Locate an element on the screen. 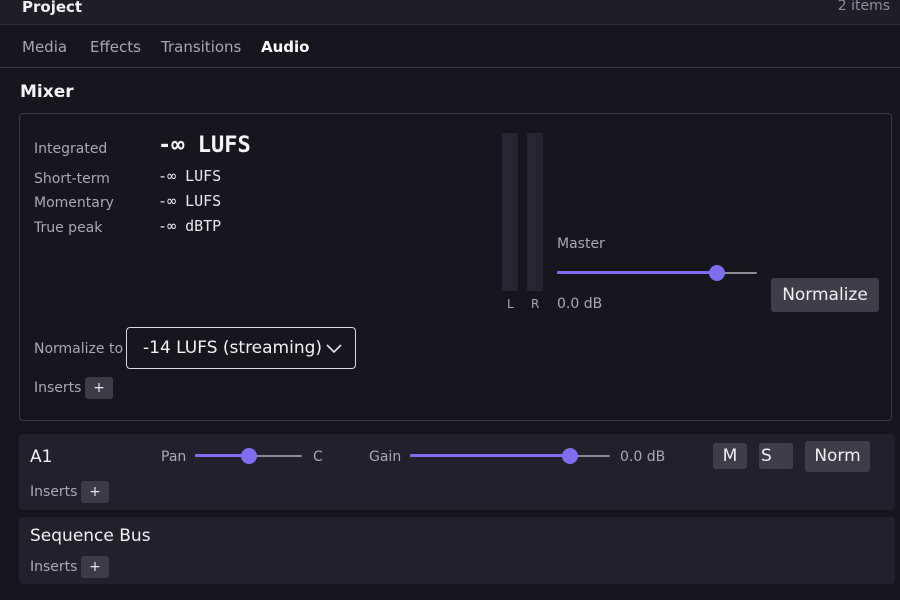 This screenshot has width=900, height=600. bus-inserts-label: Inserts is located at coordinates (54, 567).